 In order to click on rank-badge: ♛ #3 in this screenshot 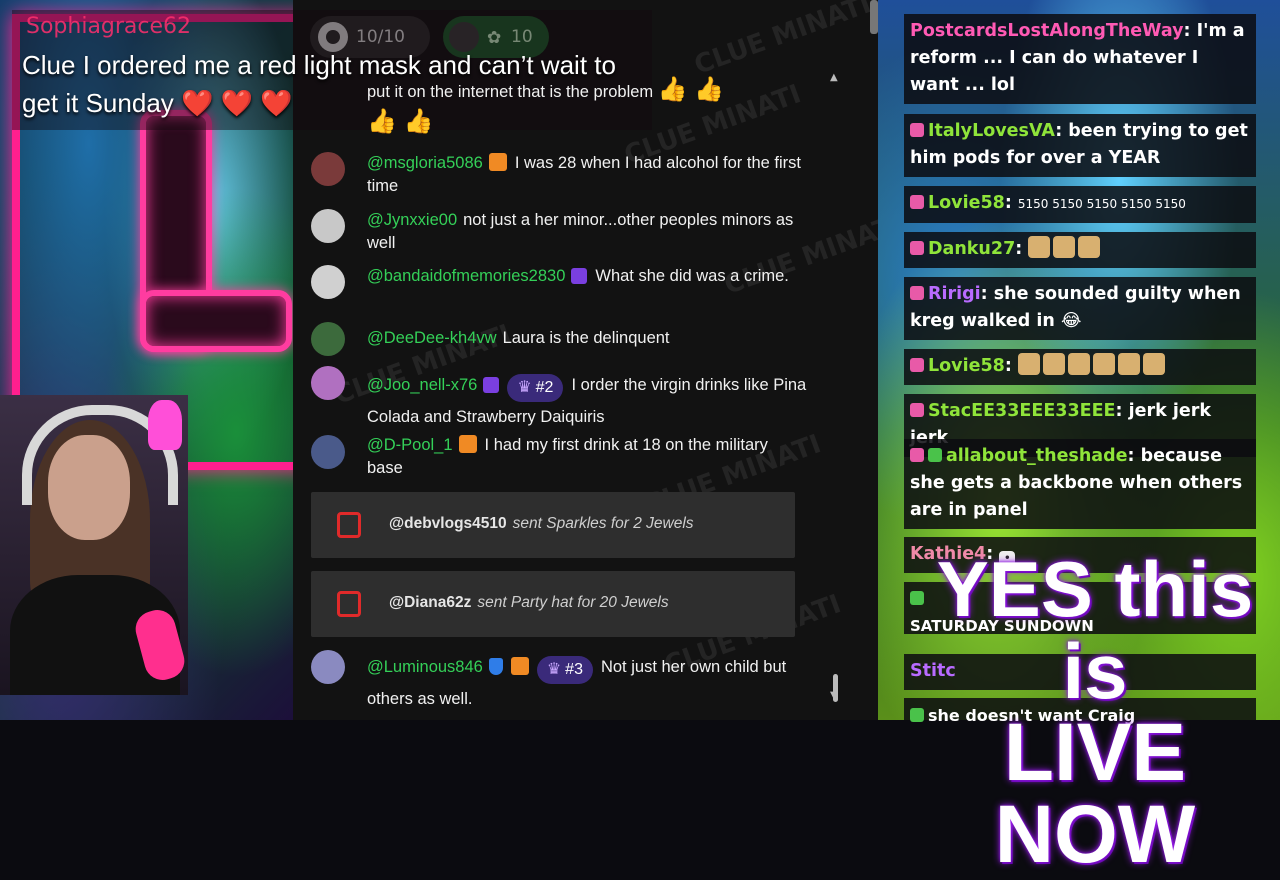, I will do `click(564, 670)`.